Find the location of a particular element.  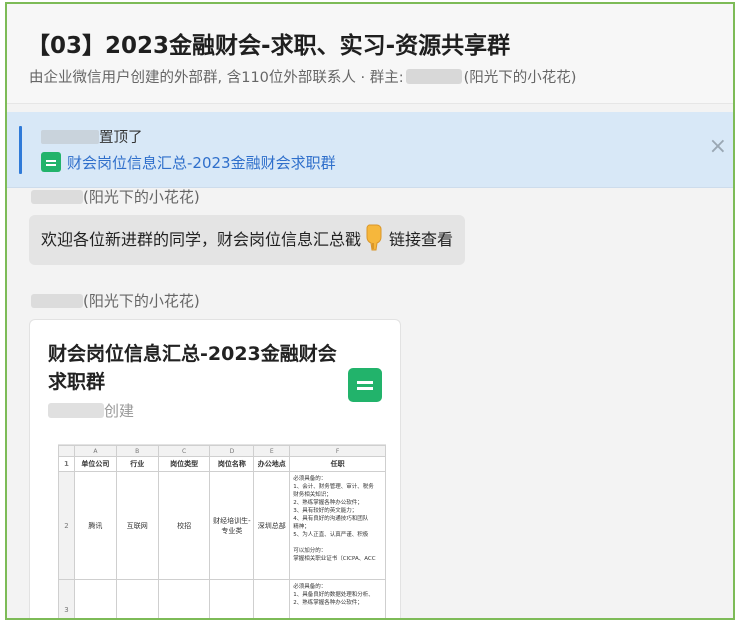

sheet-header-cell: 行业 is located at coordinates (137, 464).